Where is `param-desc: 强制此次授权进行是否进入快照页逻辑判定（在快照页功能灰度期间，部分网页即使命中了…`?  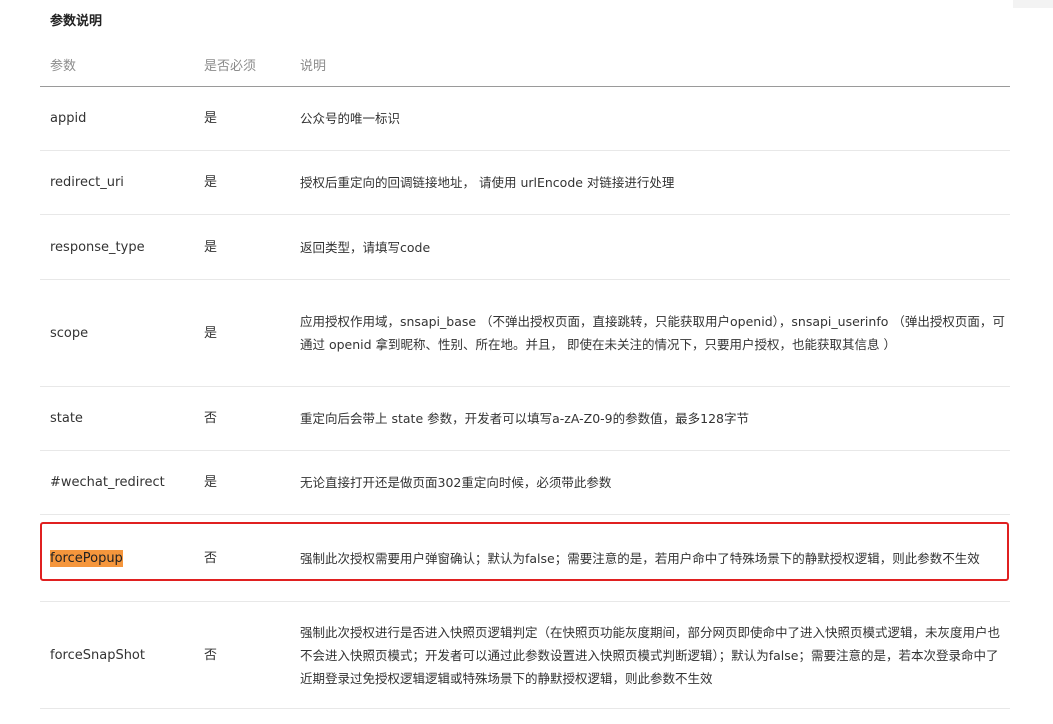
param-desc: 强制此次授权进行是否进入快照页逻辑判定（在快照页功能灰度期间，部分网页即使命中了… is located at coordinates (650, 655).